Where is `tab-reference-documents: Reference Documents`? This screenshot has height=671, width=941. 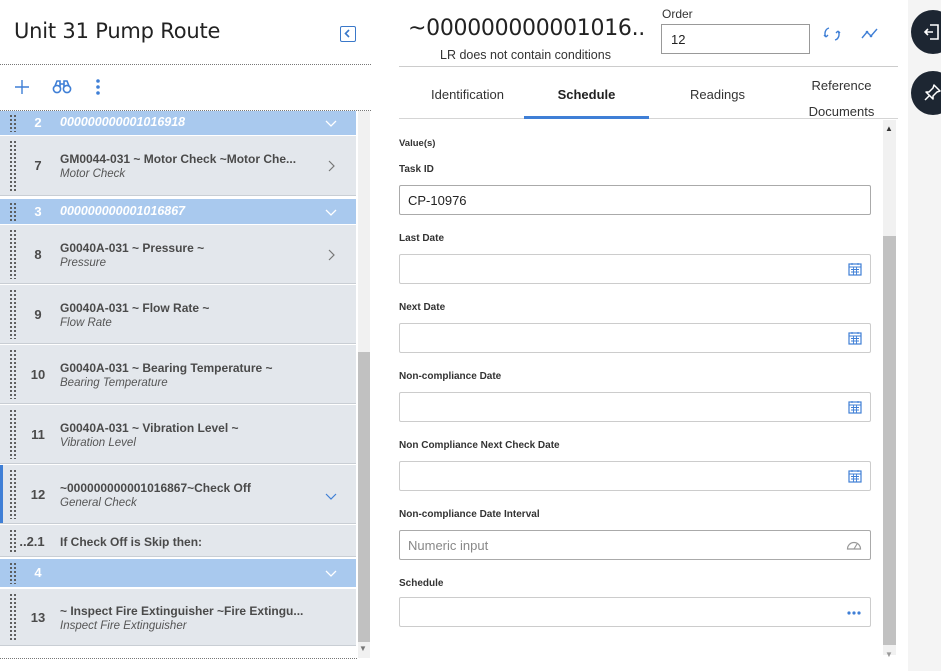
tab-reference-documents: Reference Documents is located at coordinates (841, 92).